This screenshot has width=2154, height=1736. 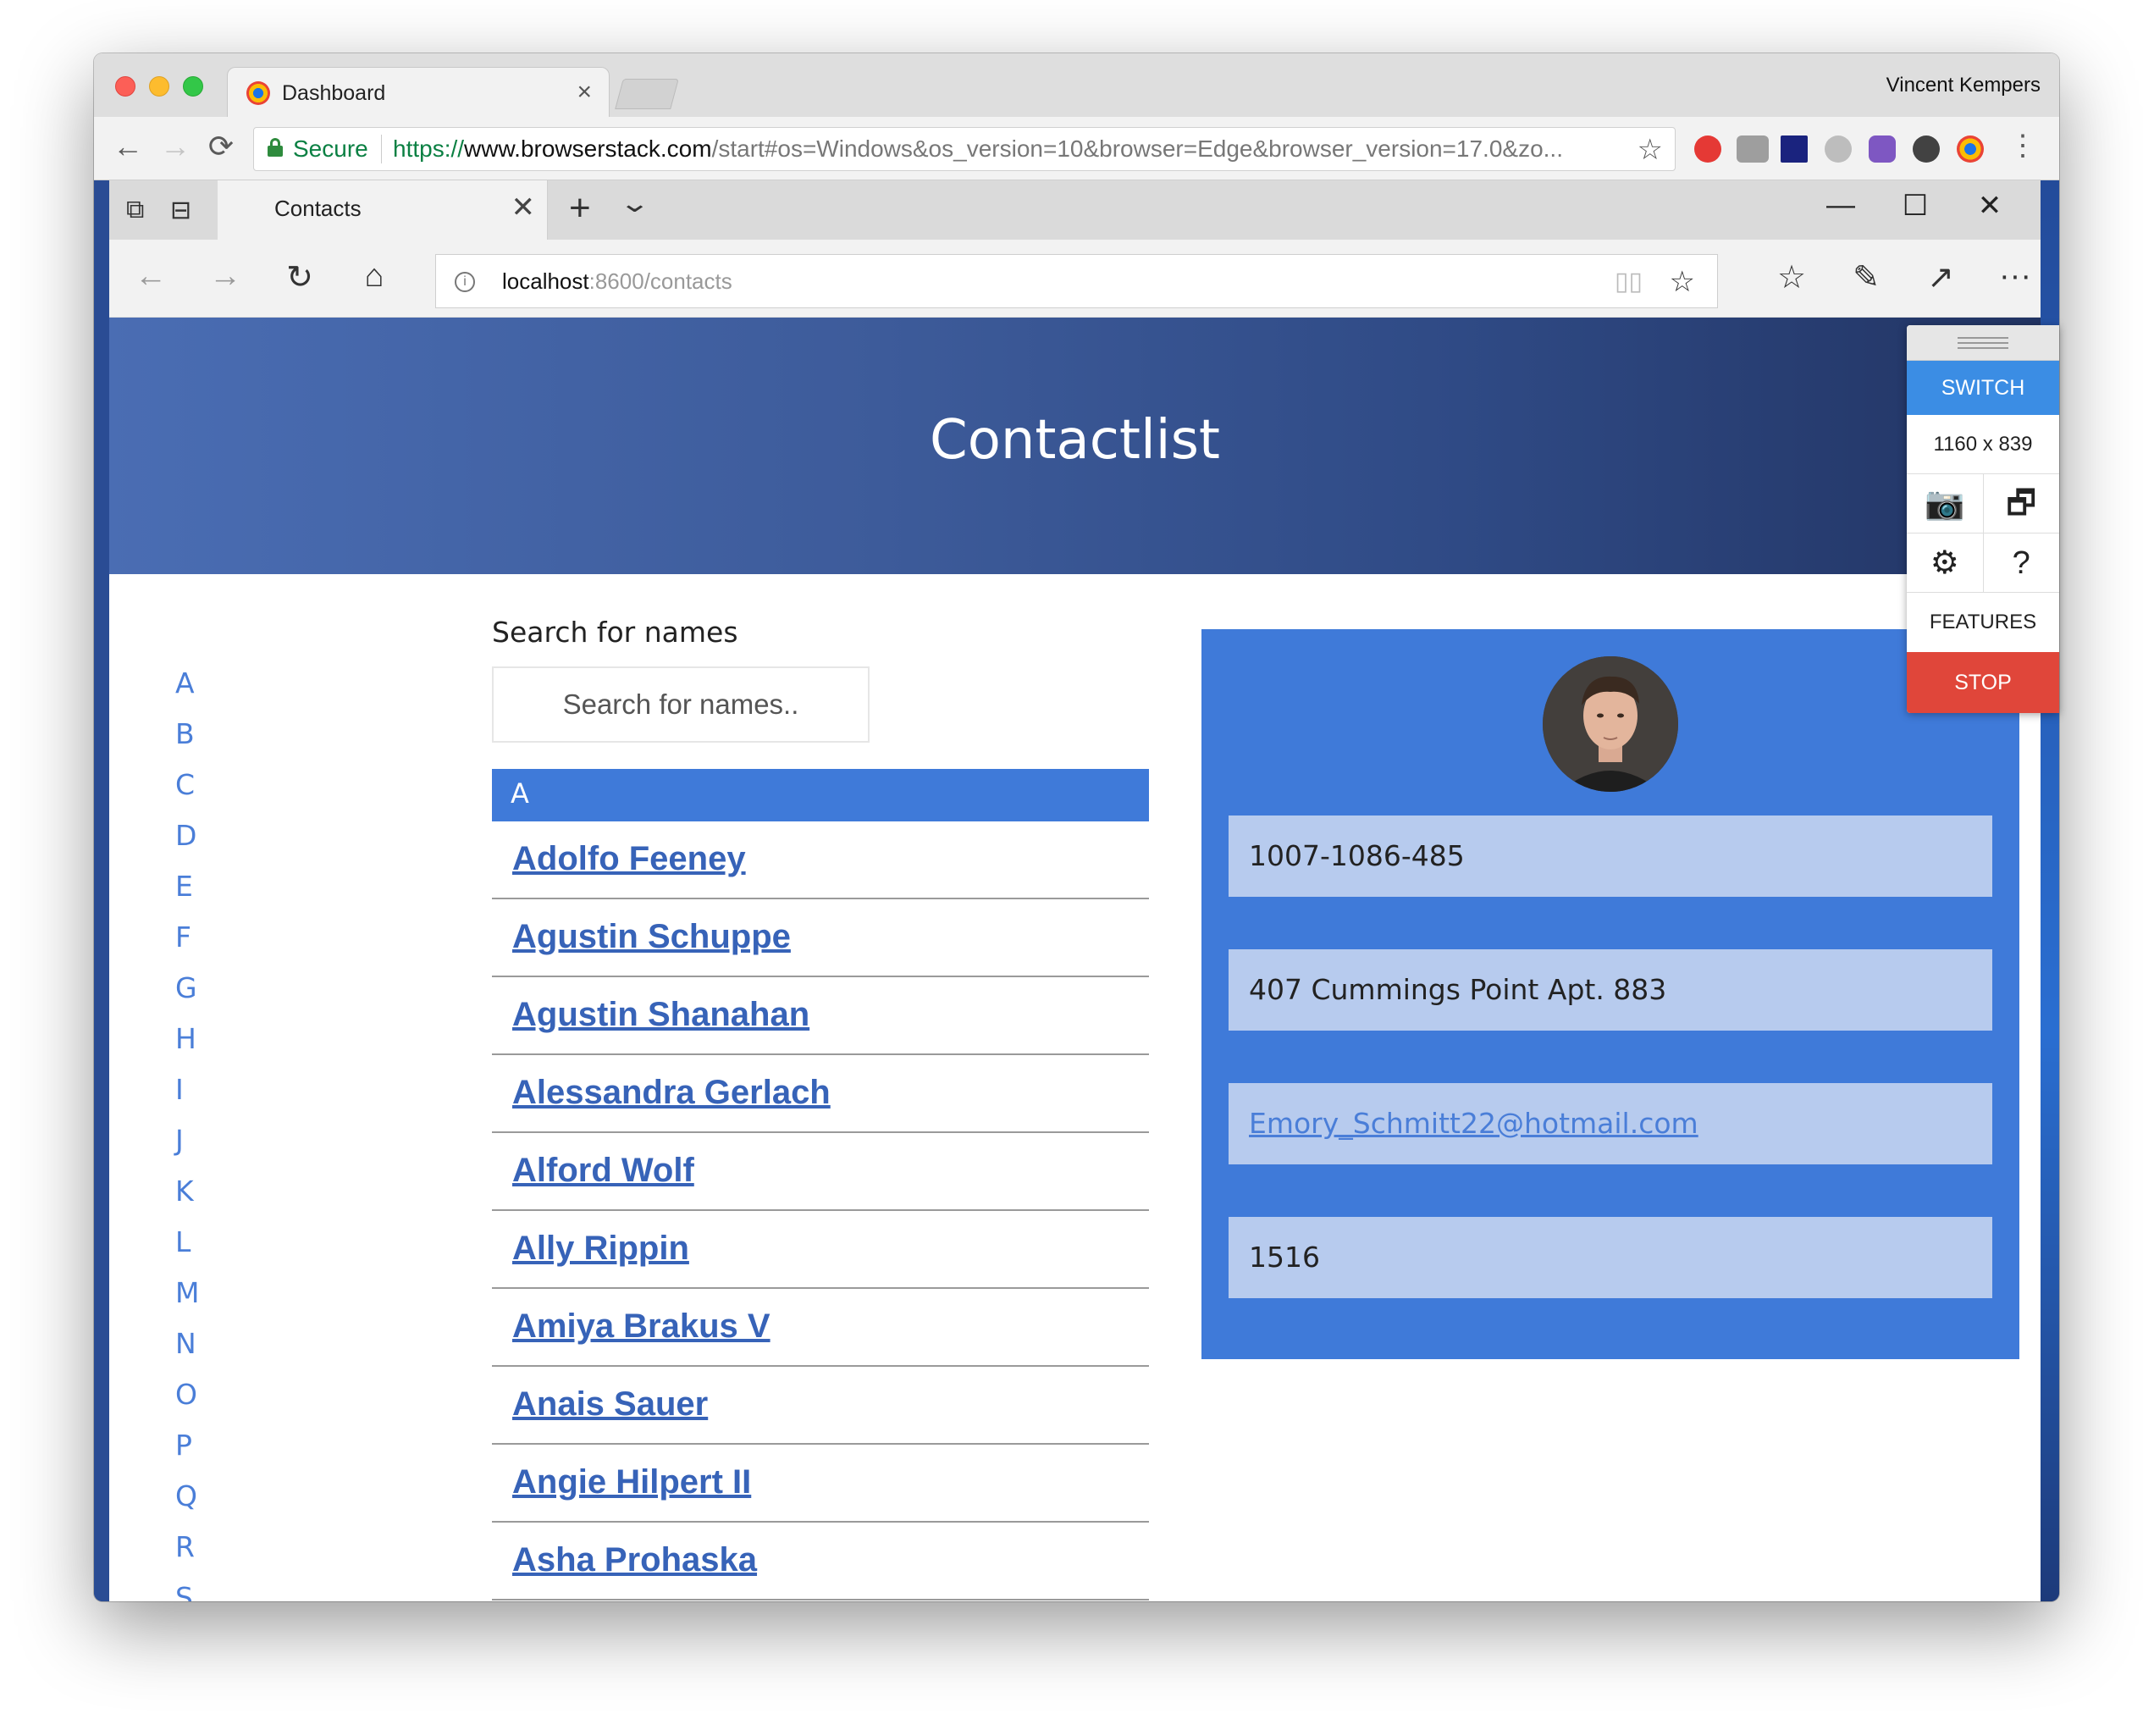 I want to click on contact-link: Ally Rippin, so click(x=600, y=1249).